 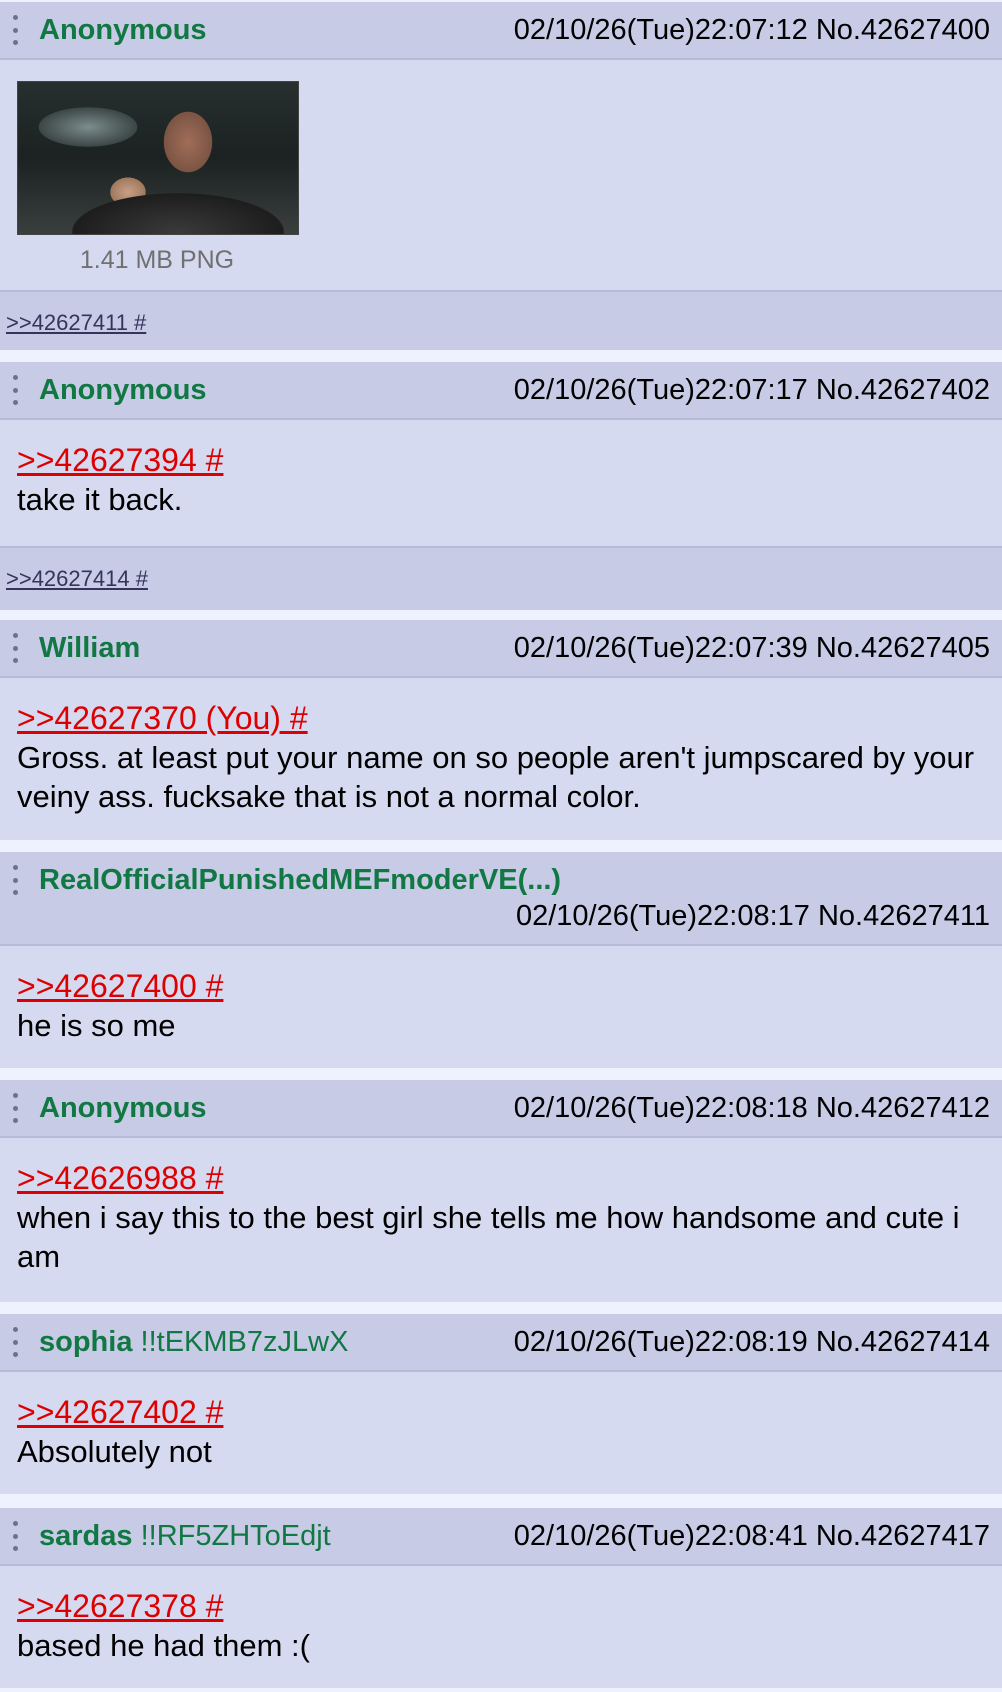 I want to click on post-meta: 02/10/26(Tue)22:07:17 No.42627402, so click(x=752, y=390).